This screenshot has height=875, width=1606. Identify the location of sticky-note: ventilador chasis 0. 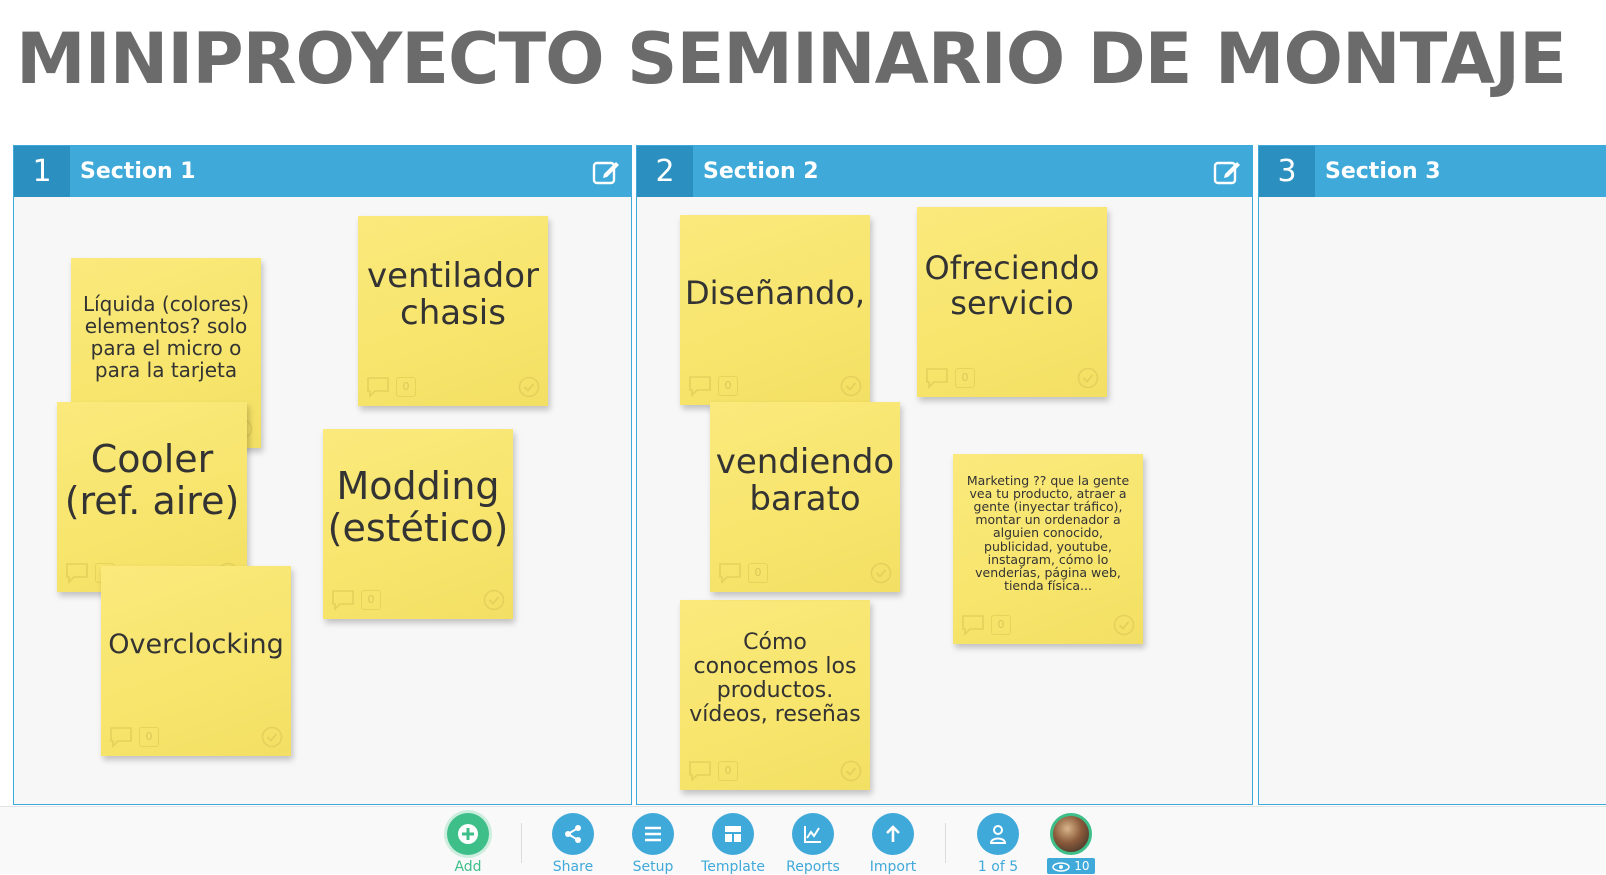
(453, 311).